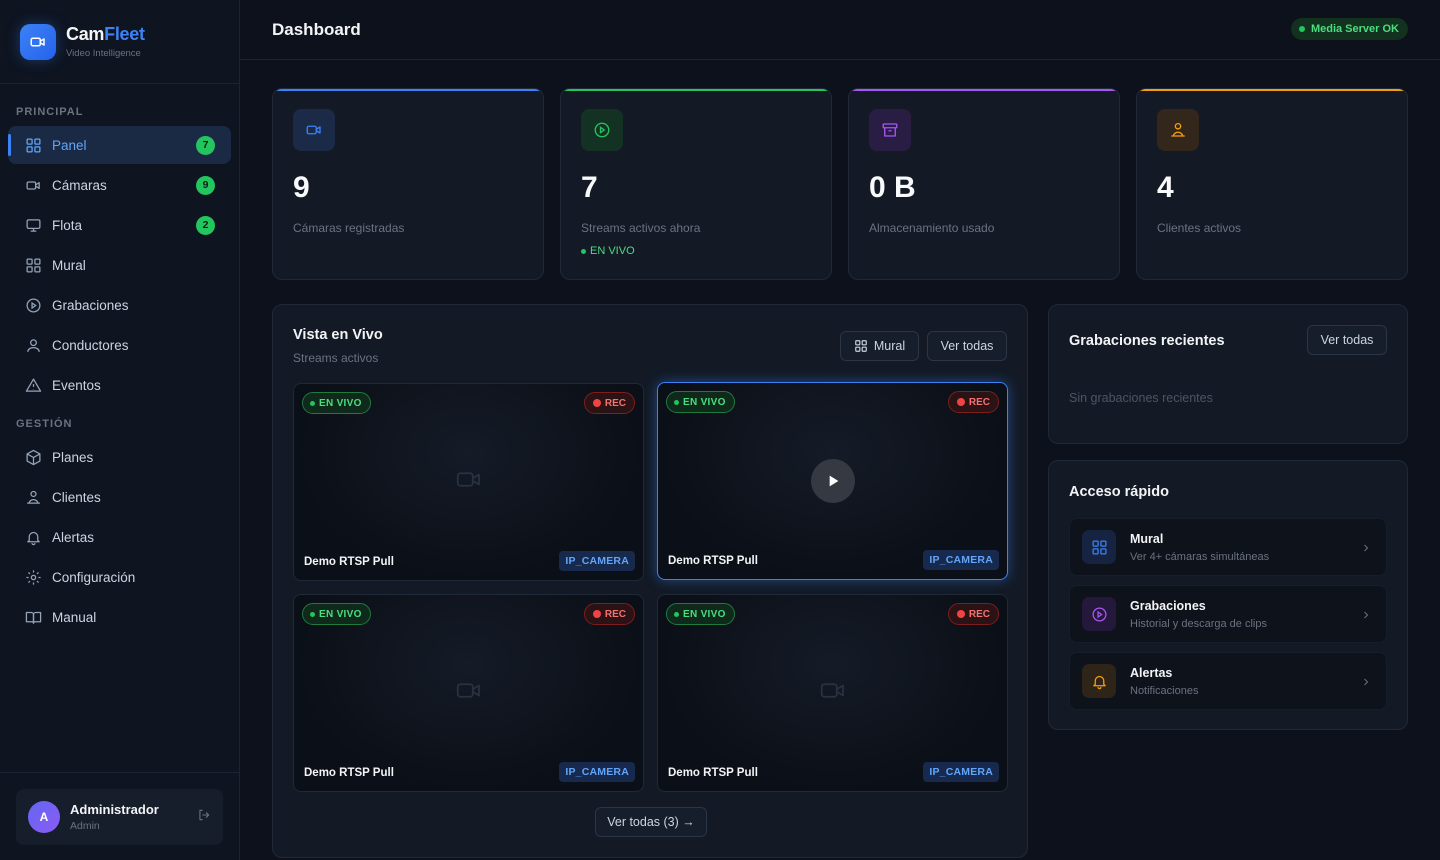  I want to click on sidebar-item-alertas: Alertas, so click(119, 537).